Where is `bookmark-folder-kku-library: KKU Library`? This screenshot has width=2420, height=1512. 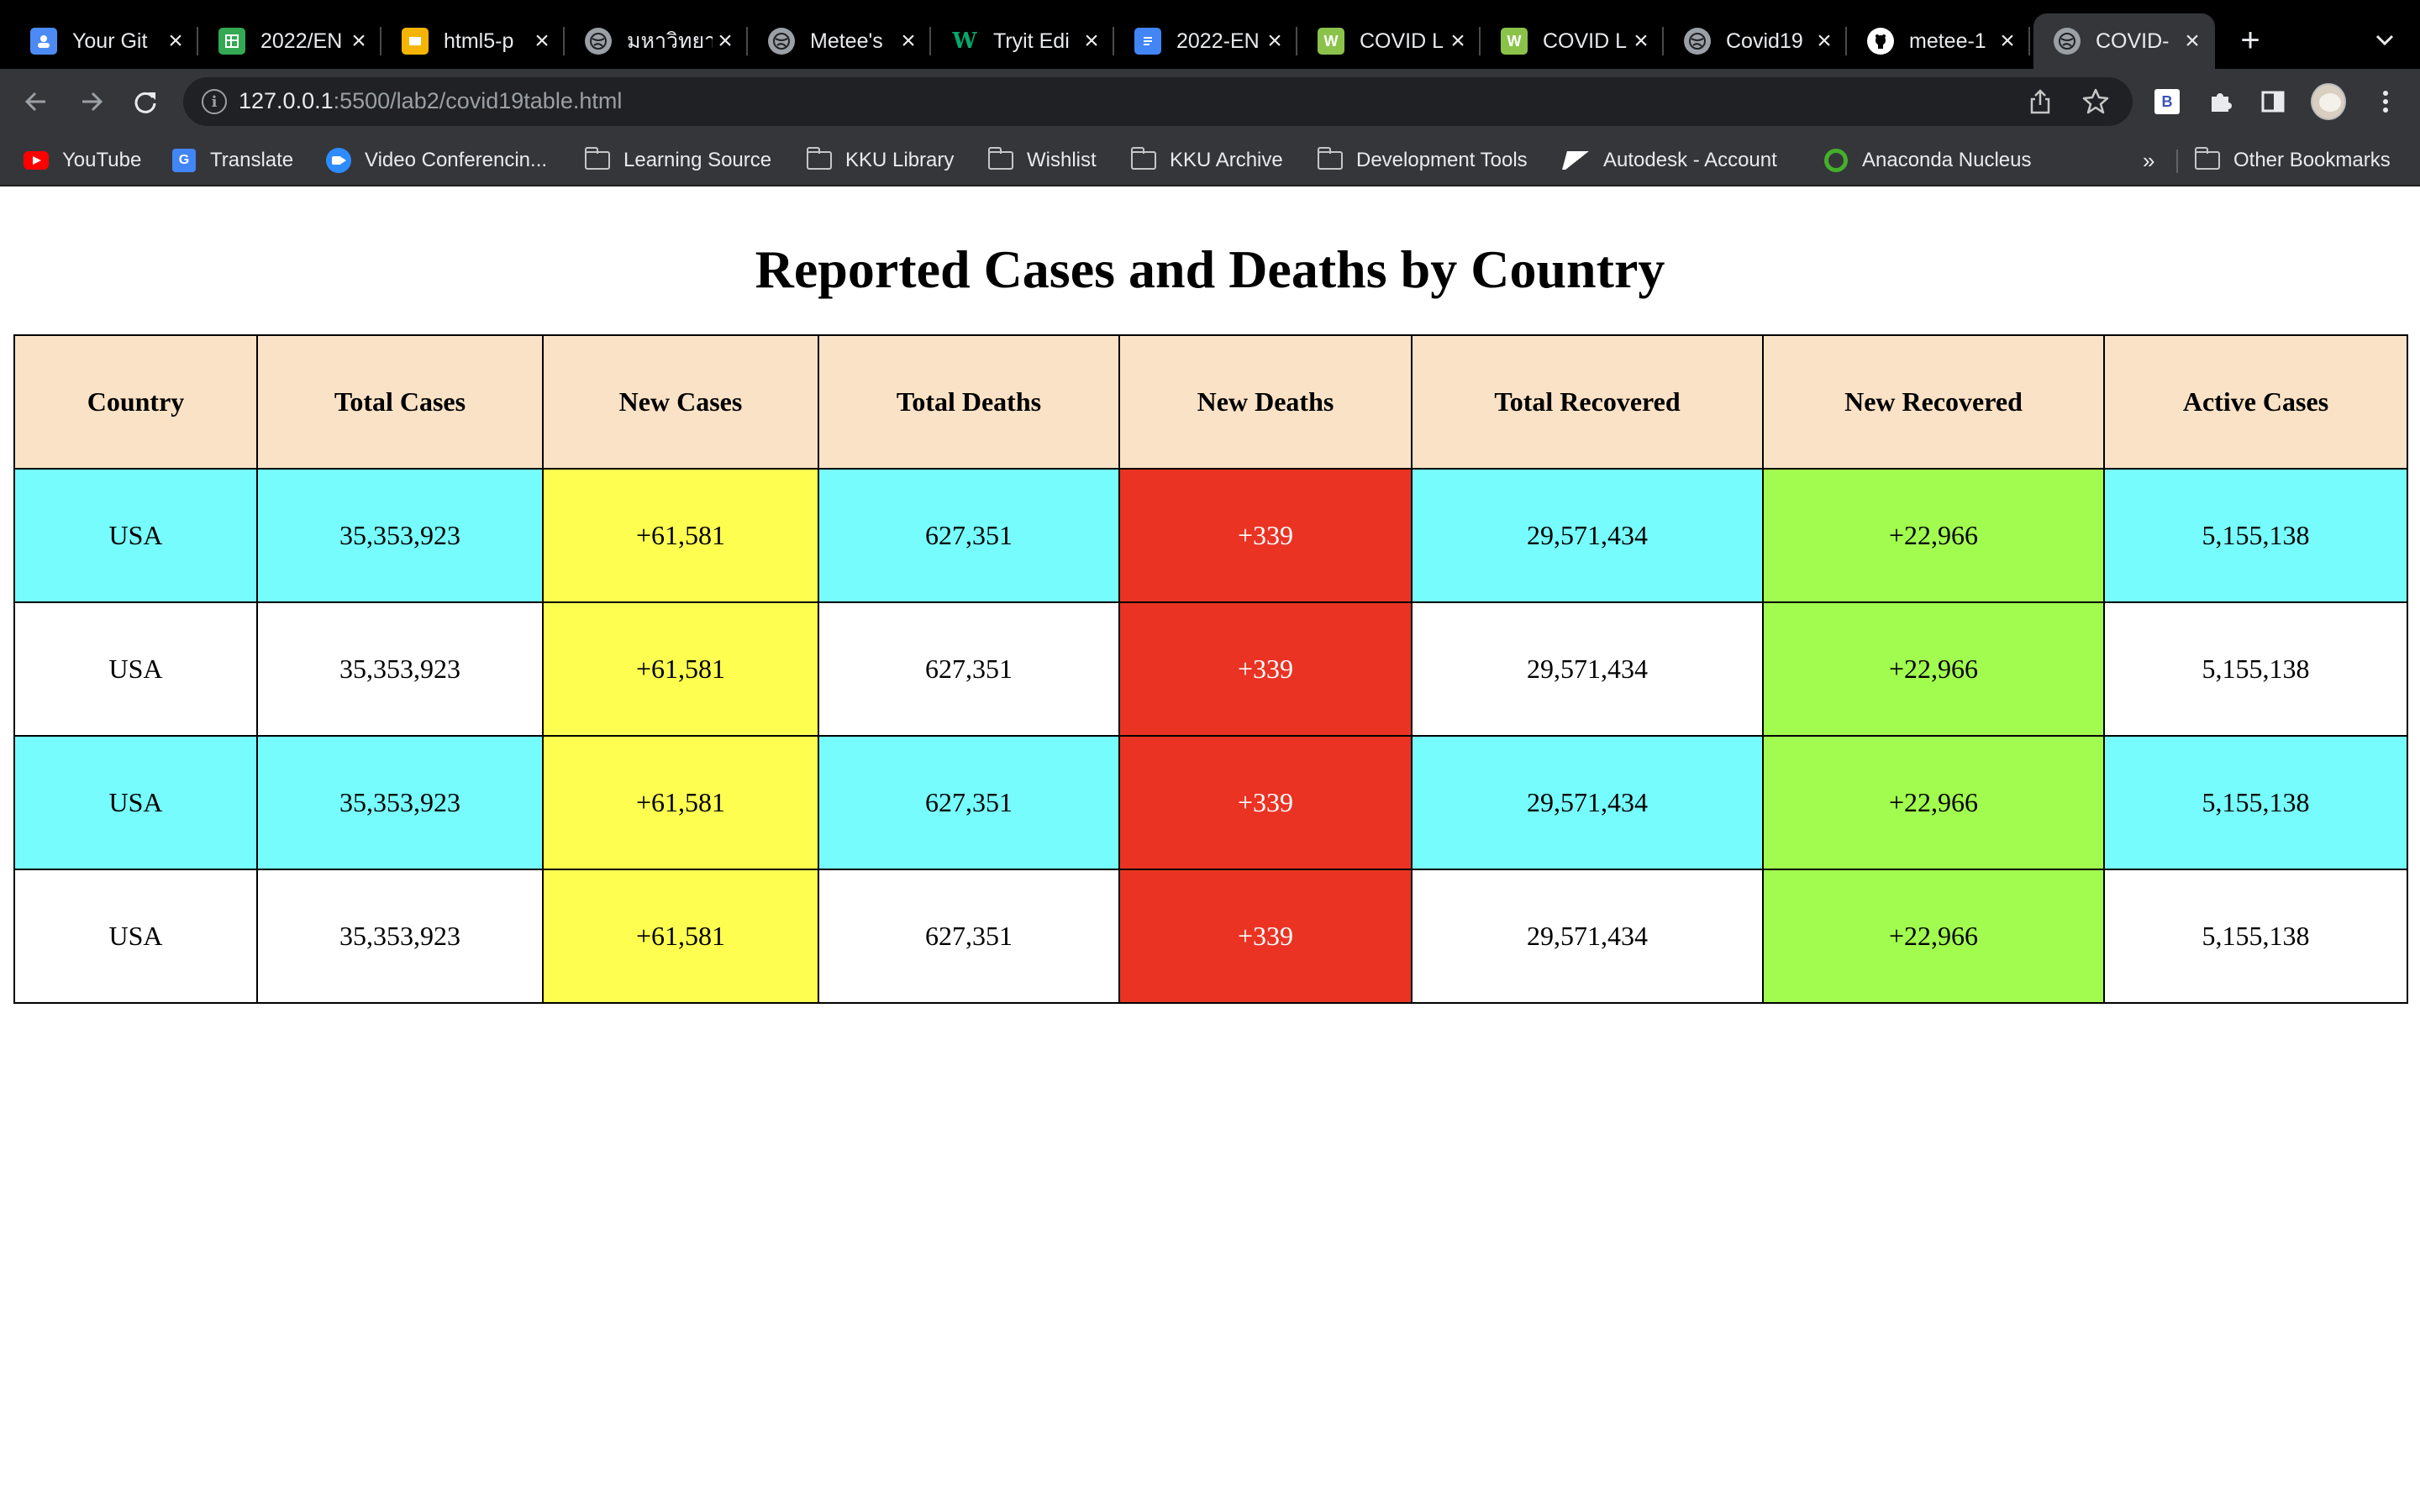
bookmark-folder-kku-library: KKU Library is located at coordinates (880, 160).